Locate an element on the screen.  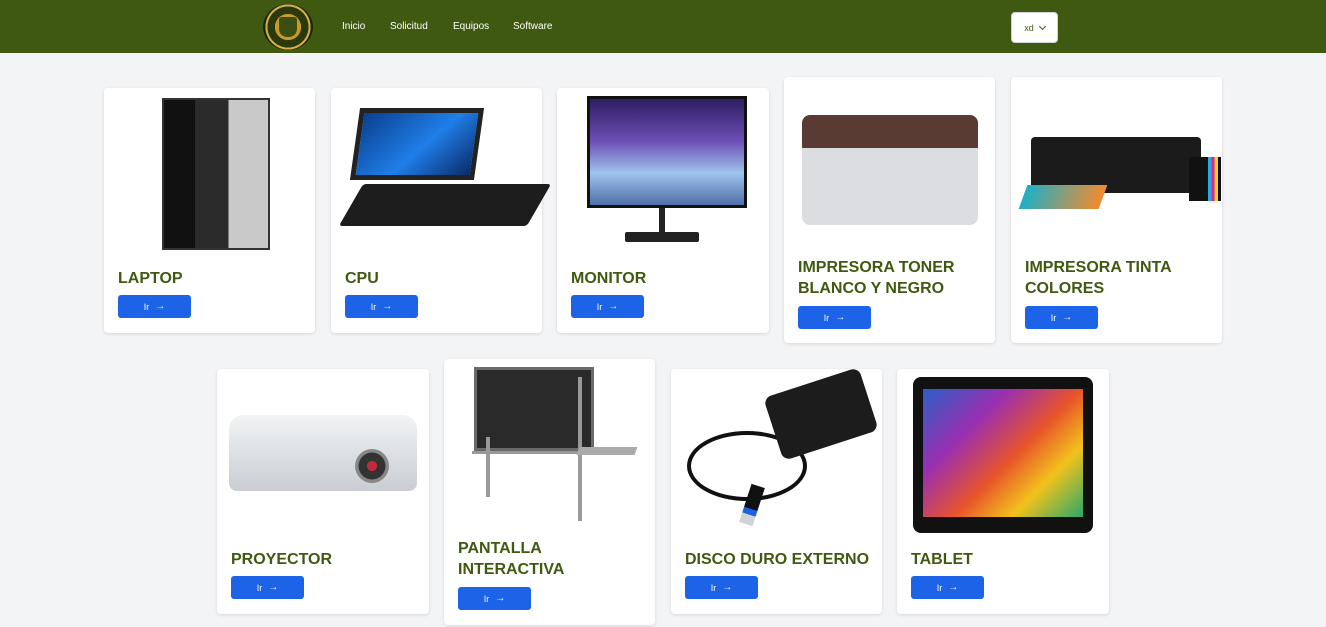
logo-shield-icon is located at coordinates (288, 27).